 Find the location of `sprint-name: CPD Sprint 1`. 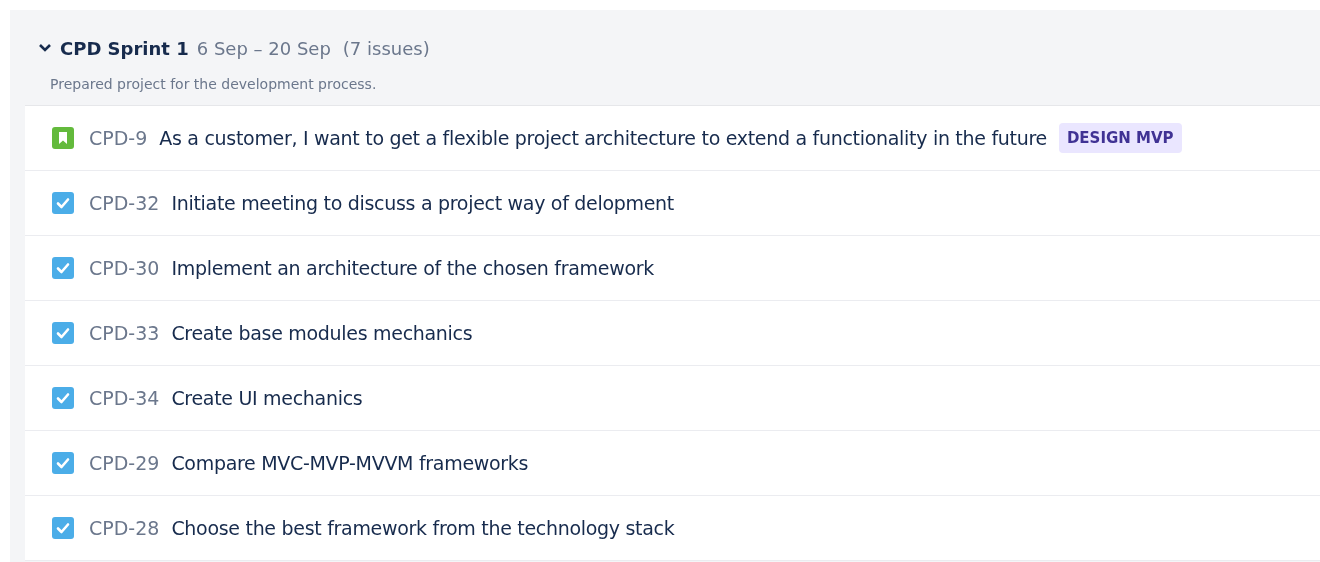

sprint-name: CPD Sprint 1 is located at coordinates (124, 48).